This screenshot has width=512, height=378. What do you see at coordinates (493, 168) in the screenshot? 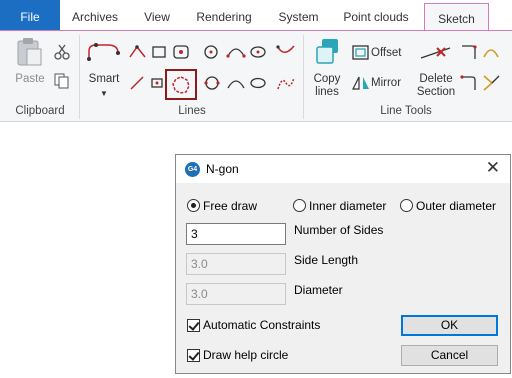
I see `close-icon: ✕` at bounding box center [493, 168].